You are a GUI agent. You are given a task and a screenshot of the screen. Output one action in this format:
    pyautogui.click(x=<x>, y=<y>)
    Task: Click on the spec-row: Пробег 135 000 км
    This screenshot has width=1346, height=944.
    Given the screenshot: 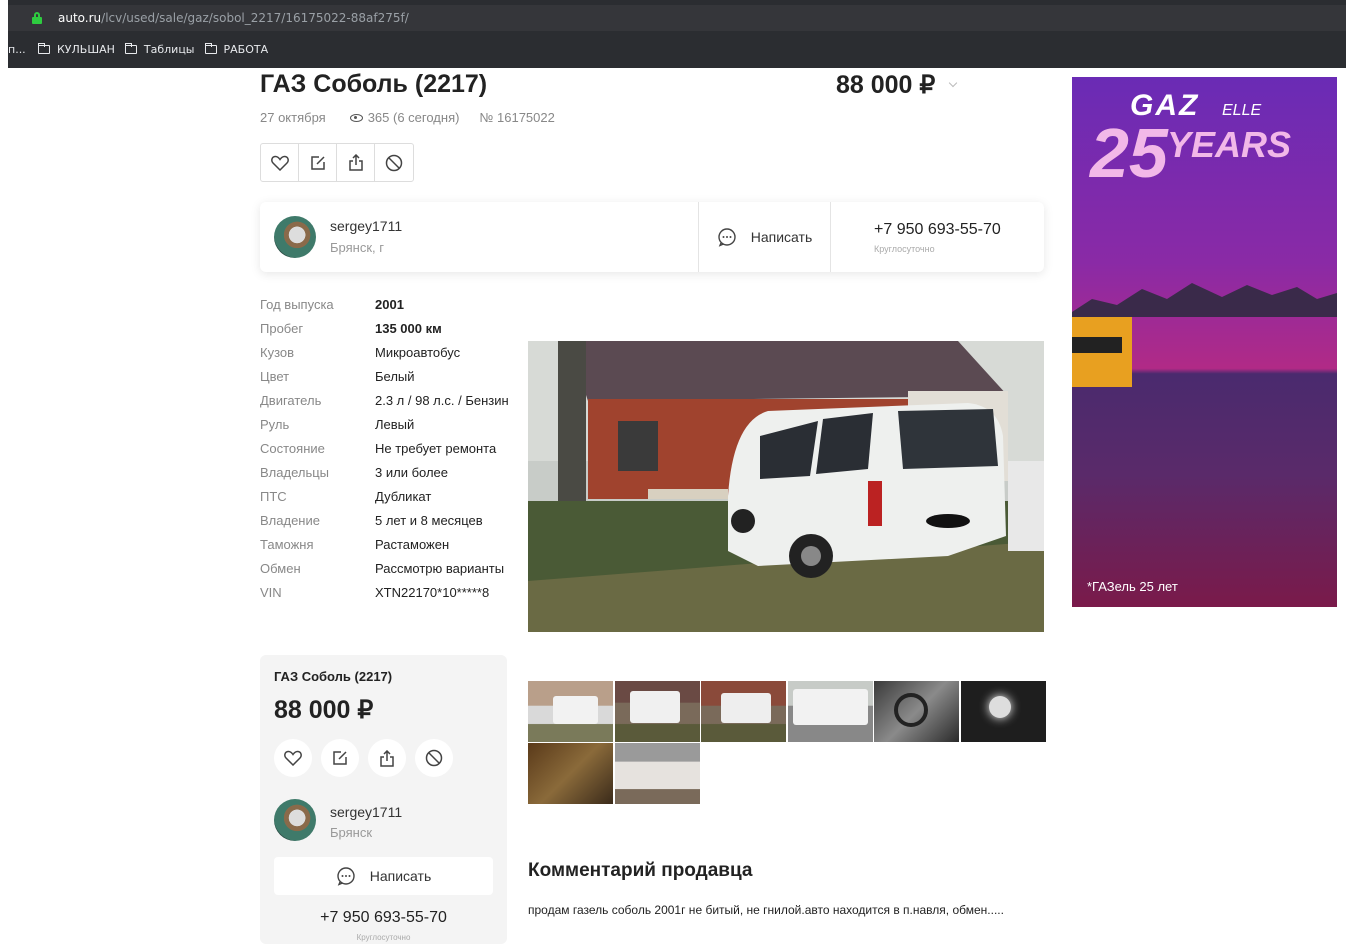 What is the action you would take?
    pyautogui.click(x=390, y=328)
    